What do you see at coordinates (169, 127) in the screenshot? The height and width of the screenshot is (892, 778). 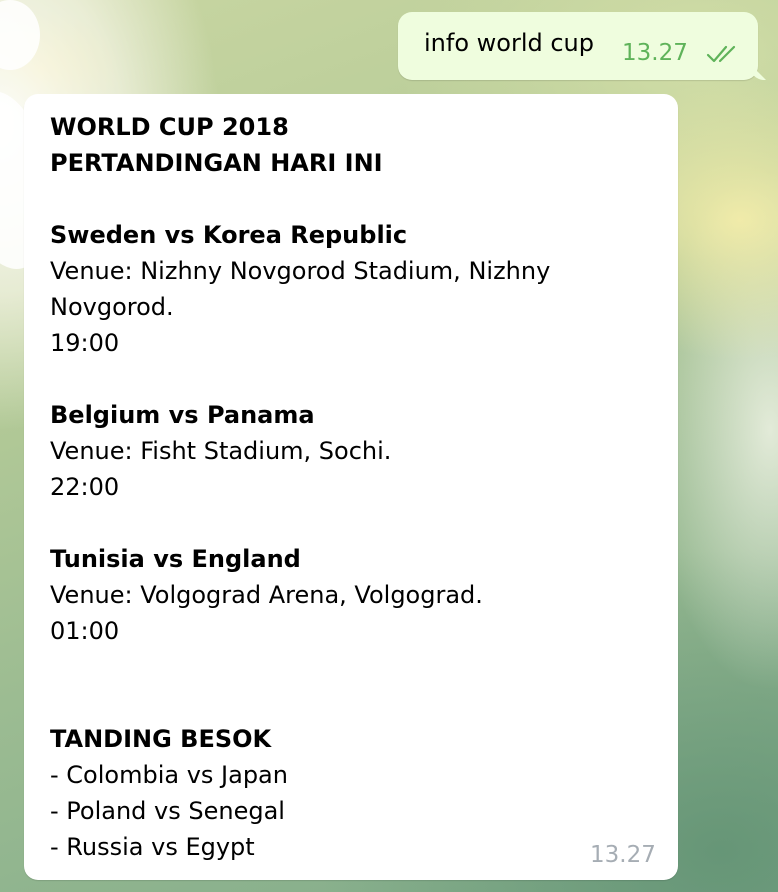 I see `message-title: WORLD CUP 2018` at bounding box center [169, 127].